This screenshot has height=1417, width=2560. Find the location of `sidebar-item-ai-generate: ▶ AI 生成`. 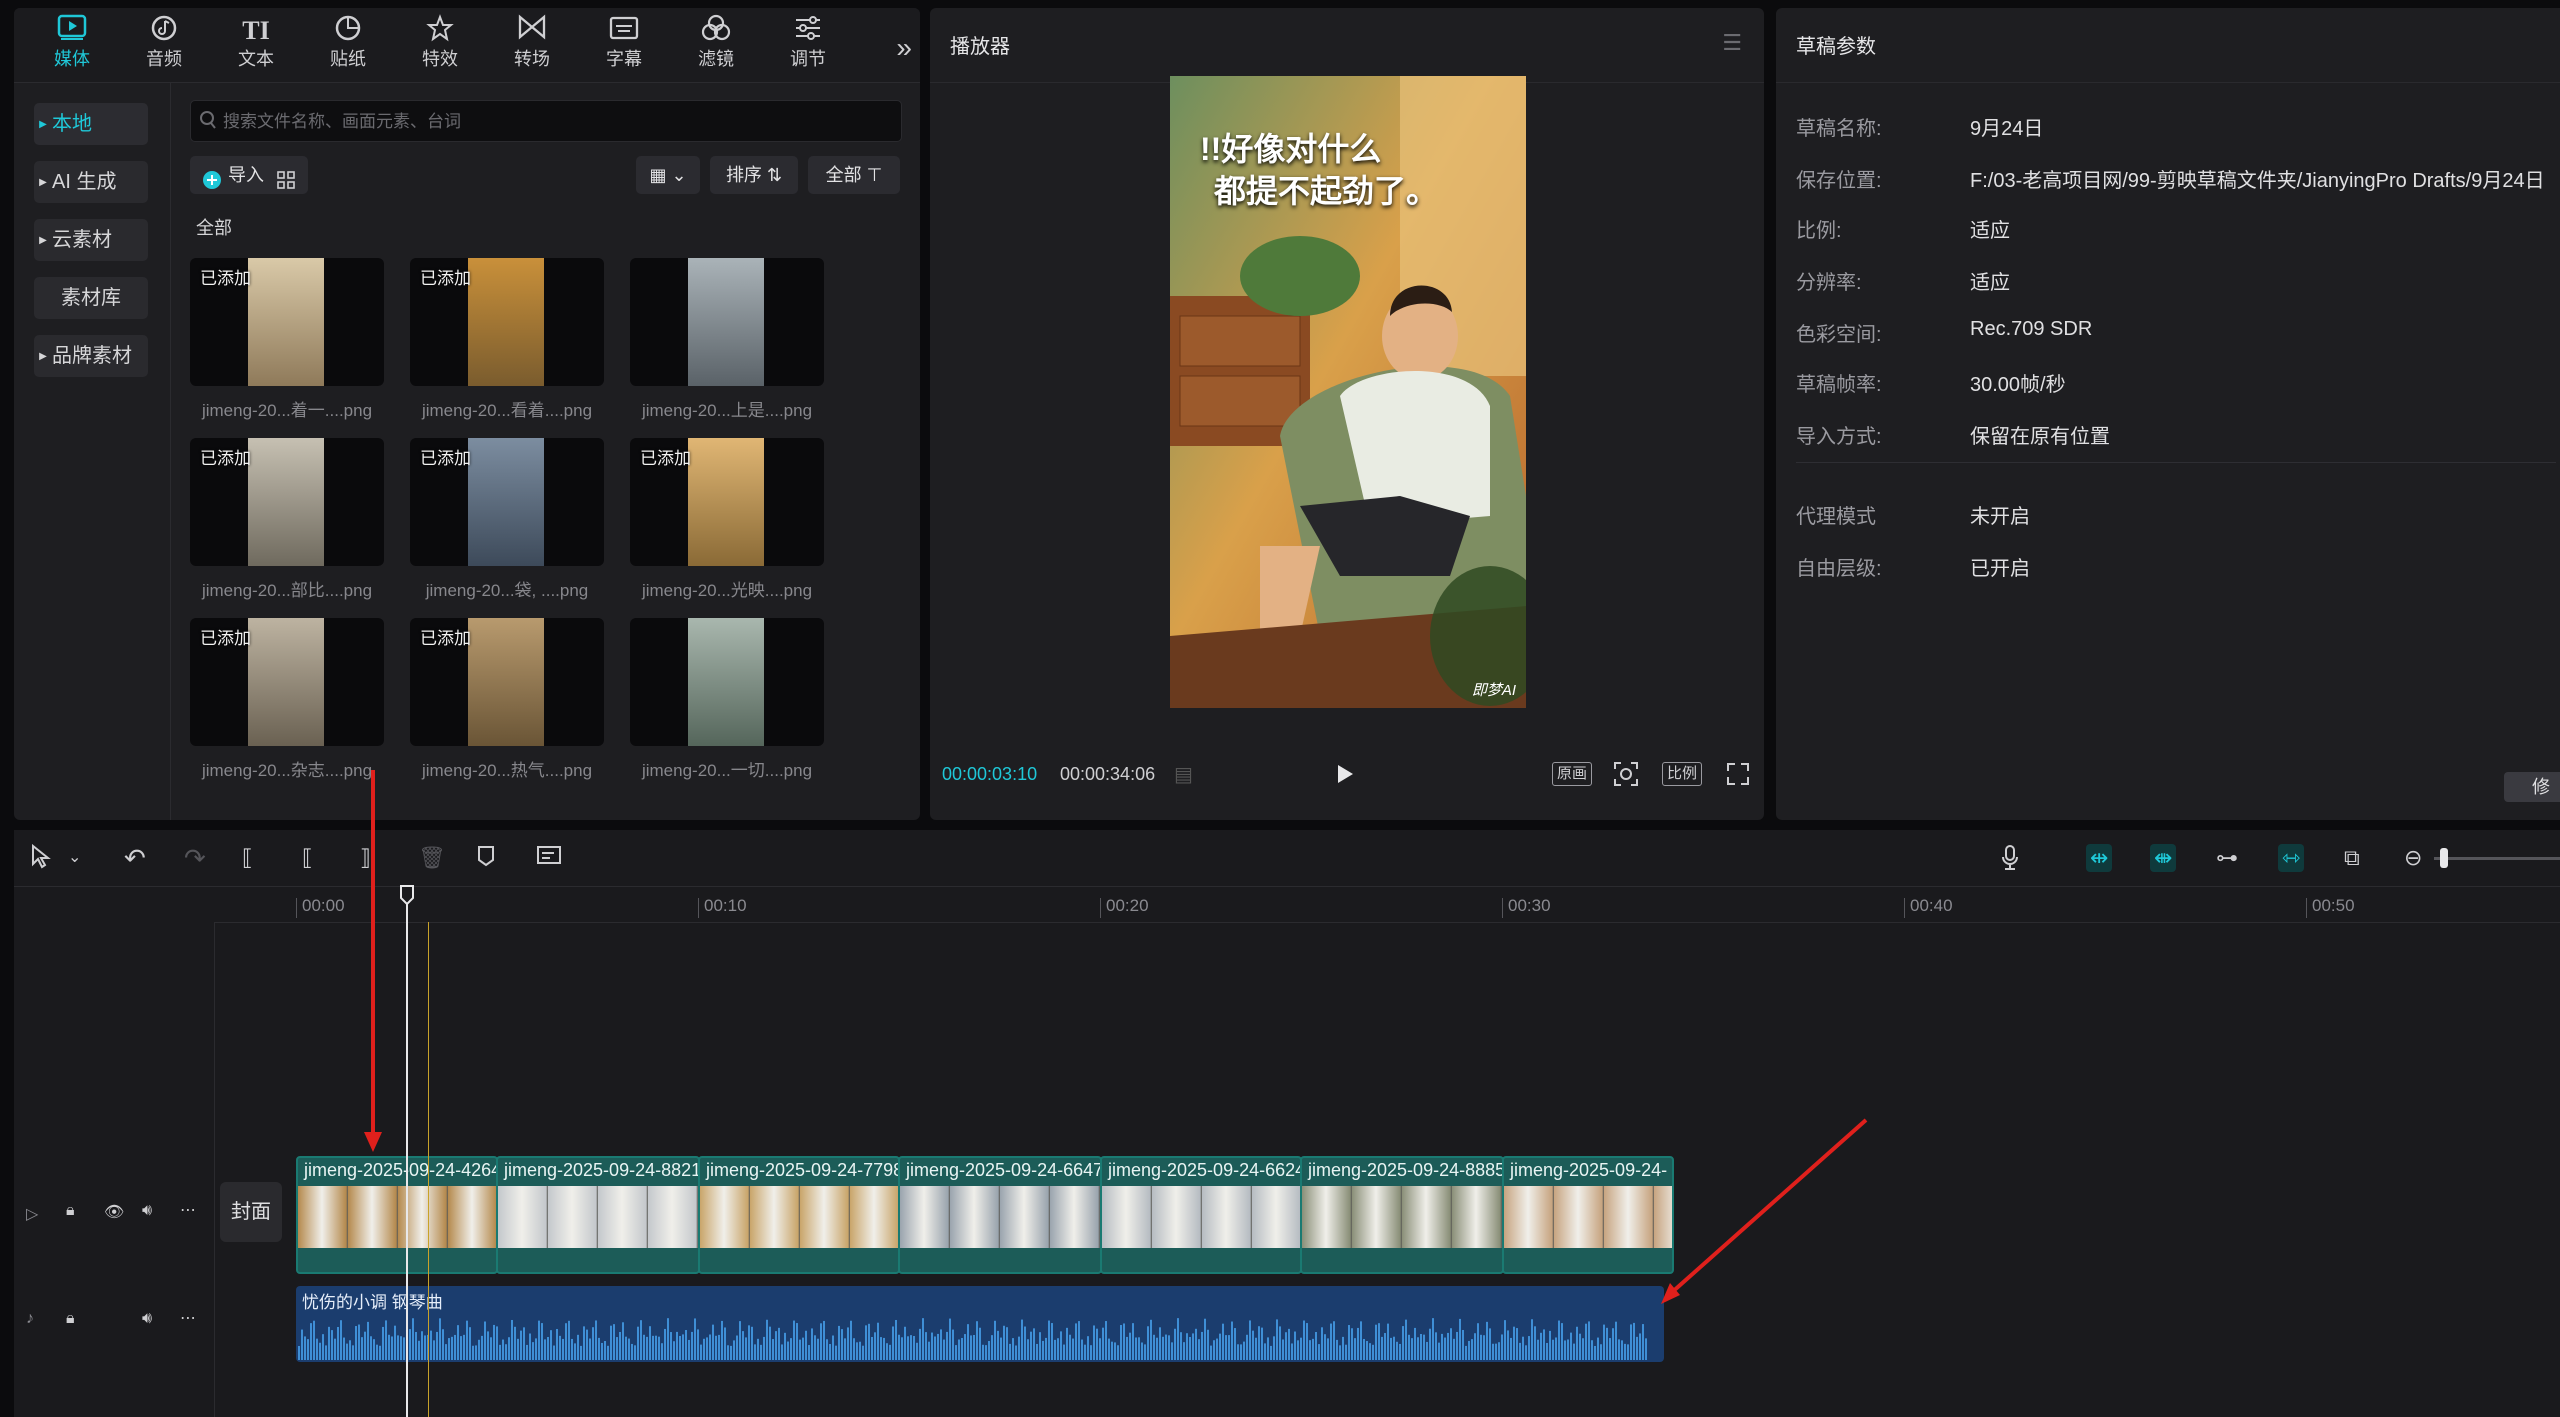

sidebar-item-ai-generate: ▶ AI 生成 is located at coordinates (91, 182).